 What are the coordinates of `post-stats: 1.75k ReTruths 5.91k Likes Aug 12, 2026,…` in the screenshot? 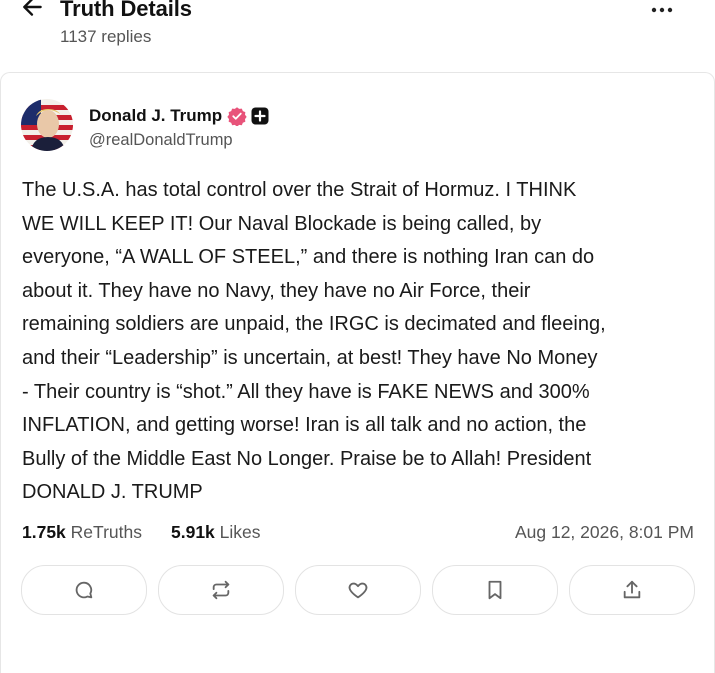 It's located at (358, 534).